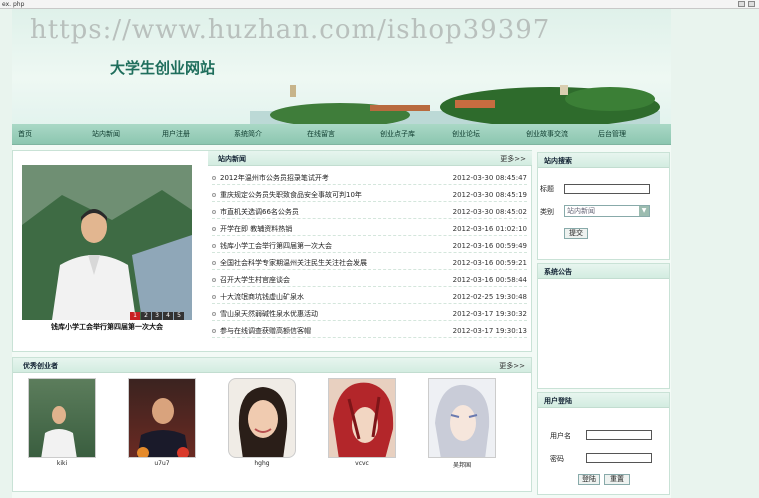  I want to click on entrepreneur-card: 吴邦国, so click(462, 423).